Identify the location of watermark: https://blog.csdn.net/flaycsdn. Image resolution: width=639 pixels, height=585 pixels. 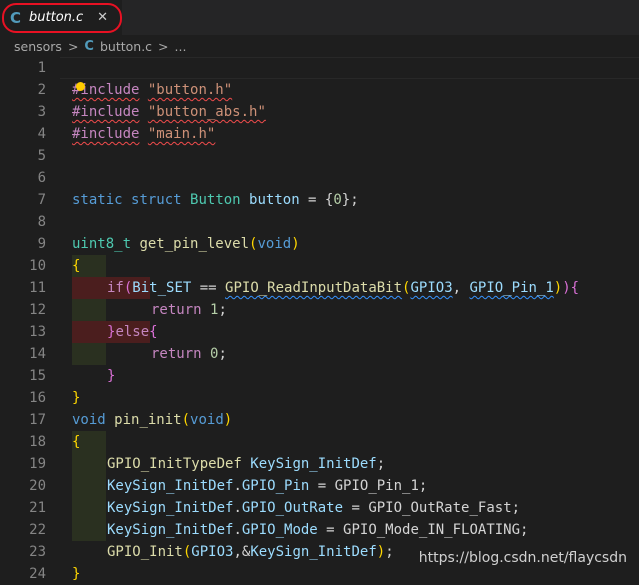
(522, 558).